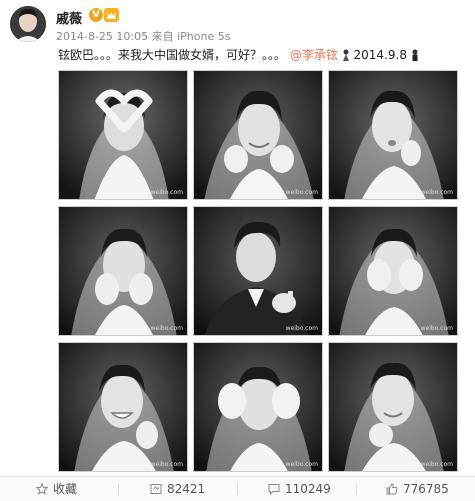 The width and height of the screenshot is (475, 501). I want to click on comment-icon, so click(274, 490).